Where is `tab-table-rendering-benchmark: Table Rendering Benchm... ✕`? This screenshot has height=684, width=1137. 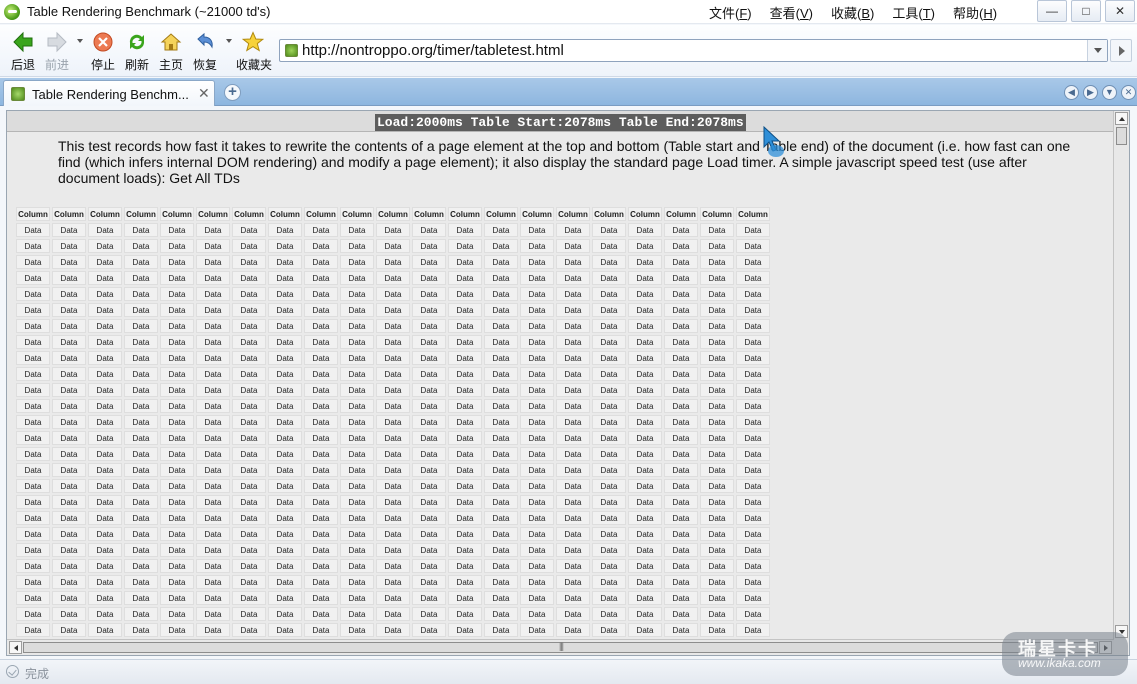 tab-table-rendering-benchmark: Table Rendering Benchm... ✕ is located at coordinates (109, 93).